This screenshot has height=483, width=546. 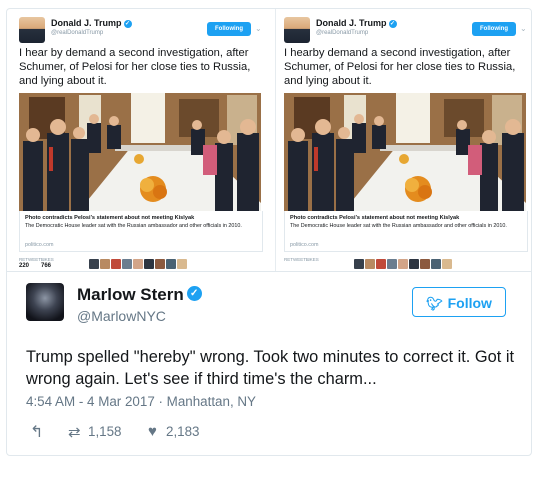 I want to click on like-count: 2,183, so click(x=183, y=431).